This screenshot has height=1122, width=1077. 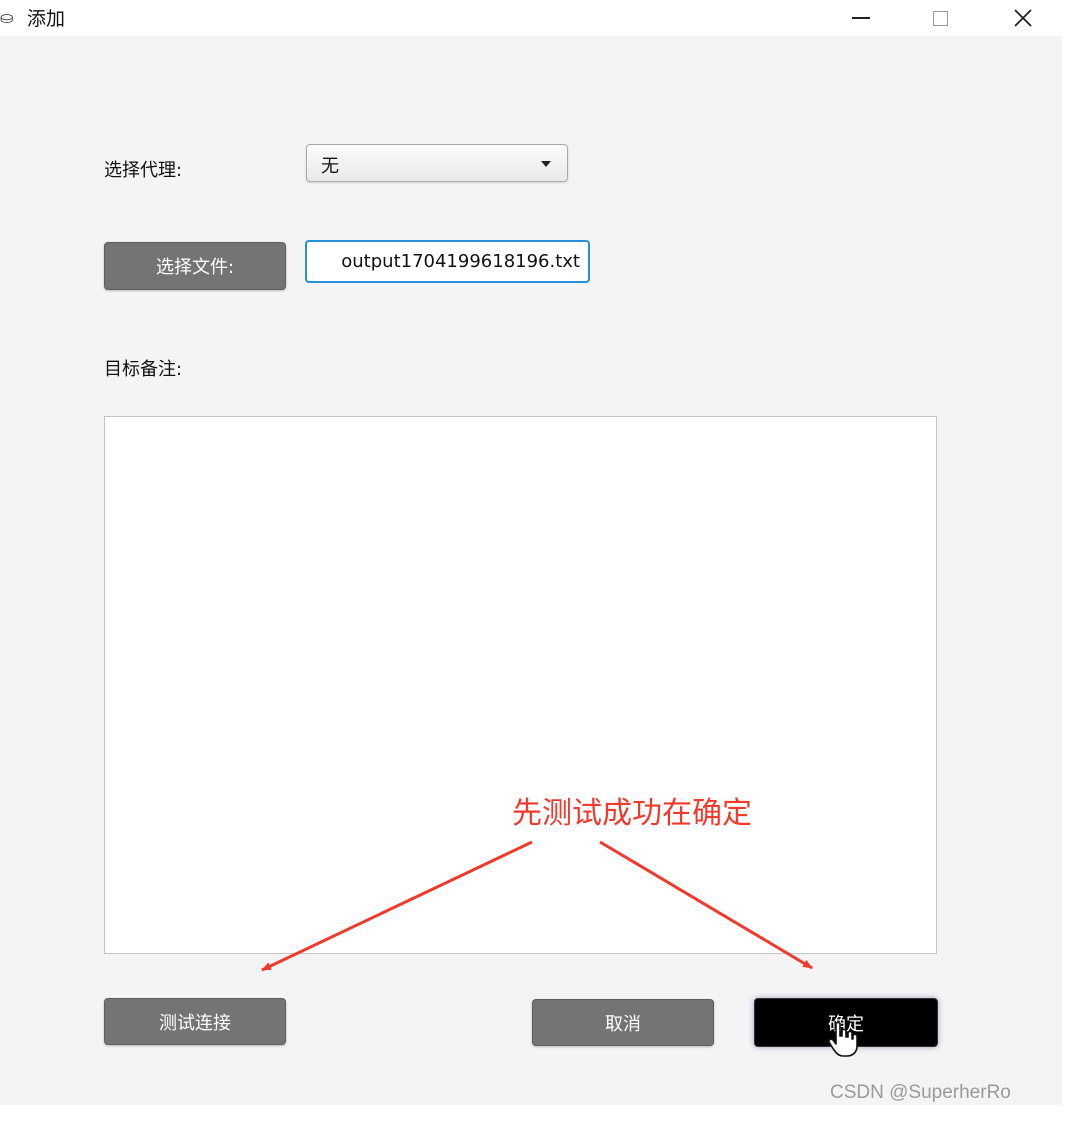 What do you see at coordinates (437, 163) in the screenshot?
I see `proxy-select: 无` at bounding box center [437, 163].